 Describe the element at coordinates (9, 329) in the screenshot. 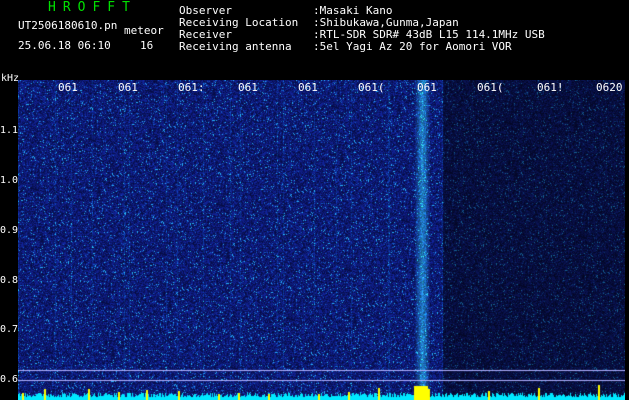

I see `y-tick-label: 0.7` at that location.